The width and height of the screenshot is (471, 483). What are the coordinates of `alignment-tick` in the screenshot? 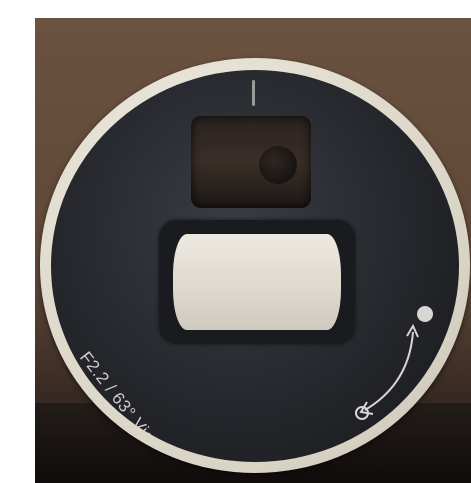 It's located at (253, 93).